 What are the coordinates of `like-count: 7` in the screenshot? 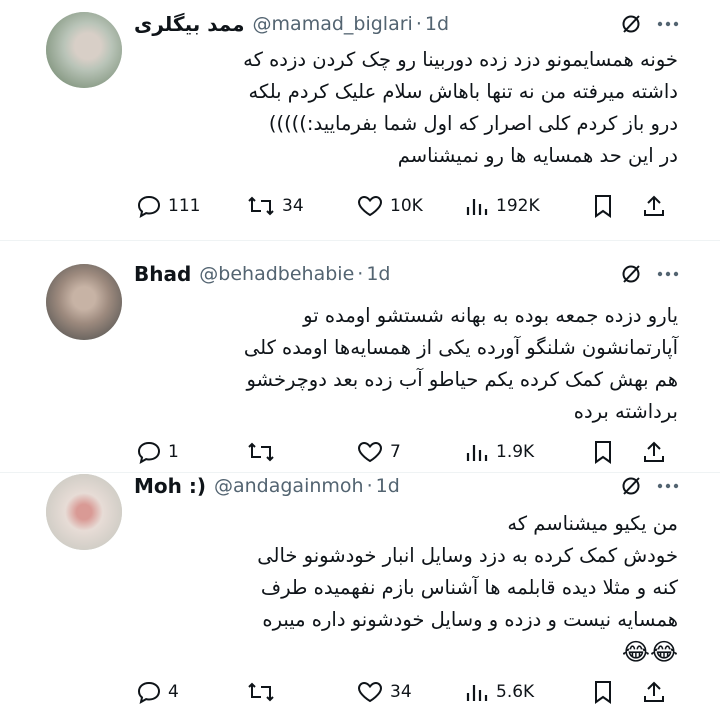 It's located at (395, 452).